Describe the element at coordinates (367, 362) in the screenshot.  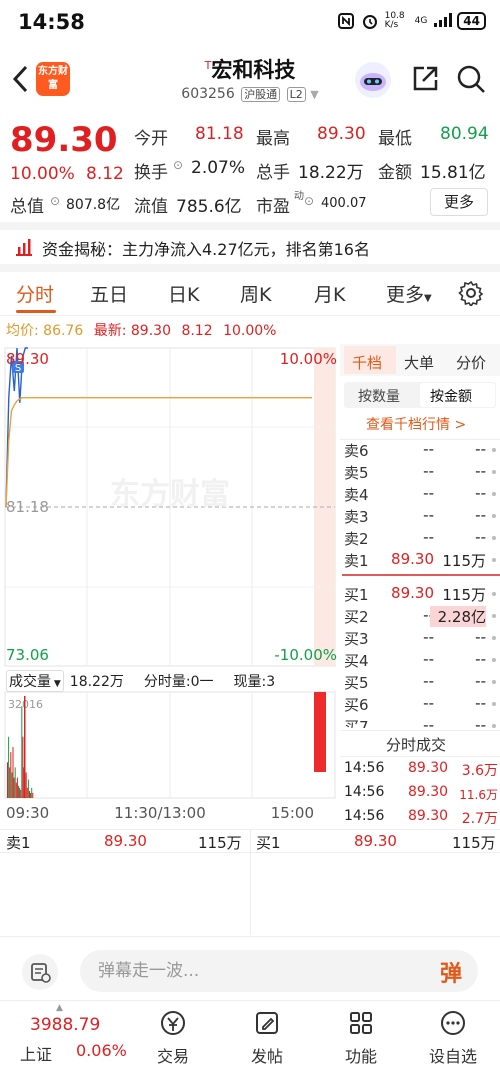
I see `book-tab-thousand: 千档` at that location.